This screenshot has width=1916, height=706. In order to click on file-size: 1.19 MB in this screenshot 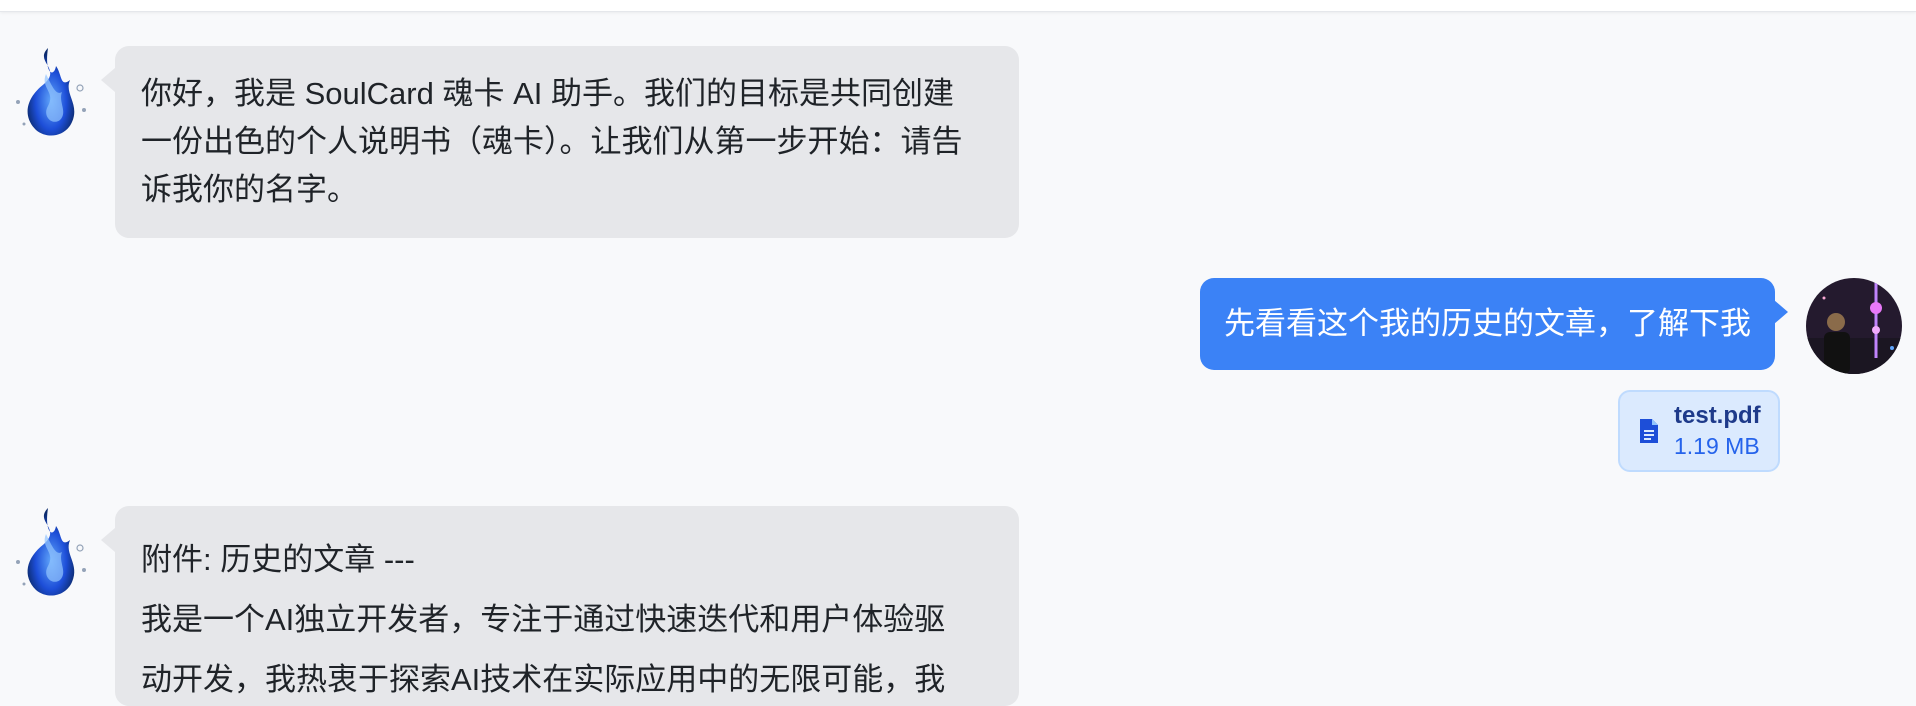, I will do `click(1717, 446)`.